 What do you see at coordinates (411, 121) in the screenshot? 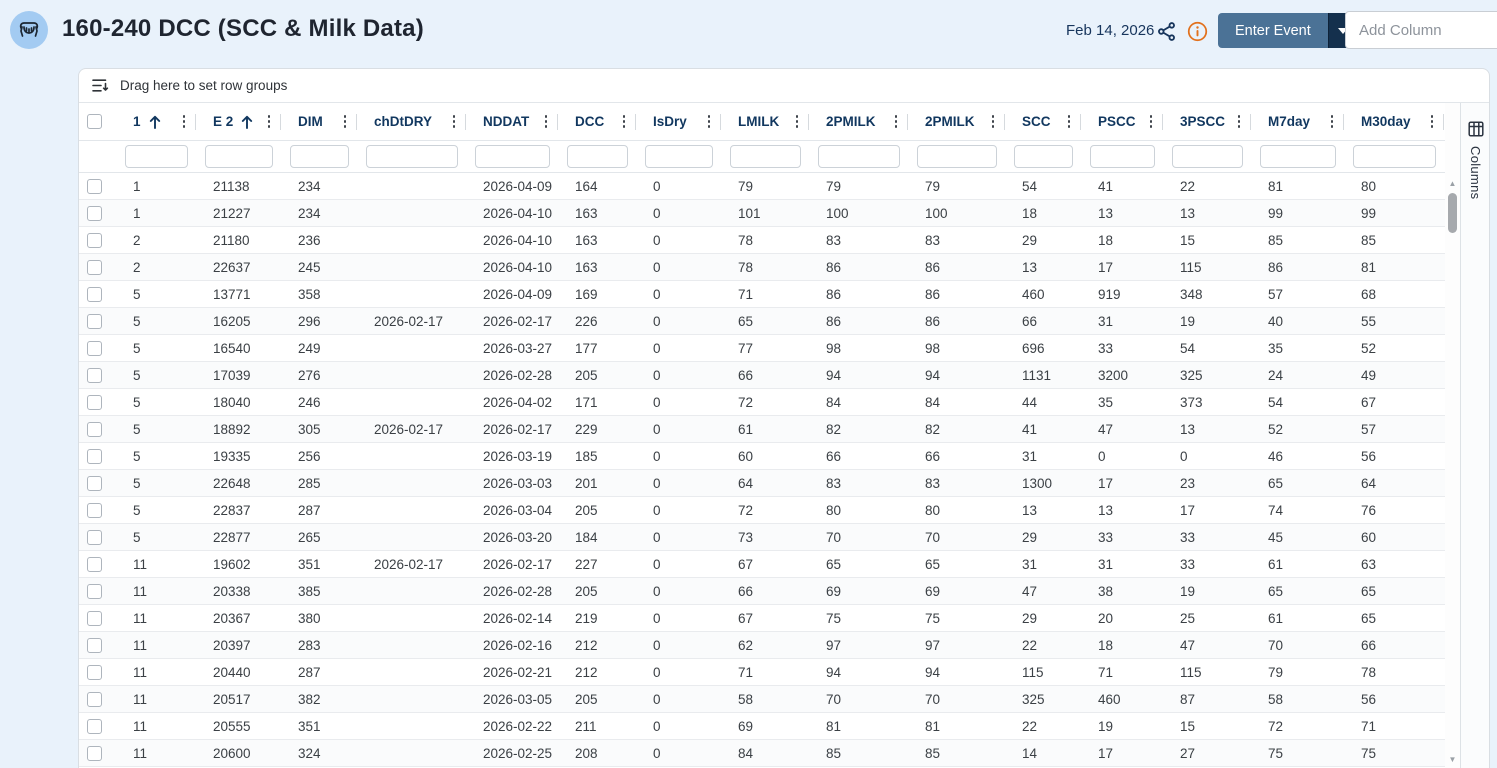
I see `column-header-chdtdry: chDtDRY` at bounding box center [411, 121].